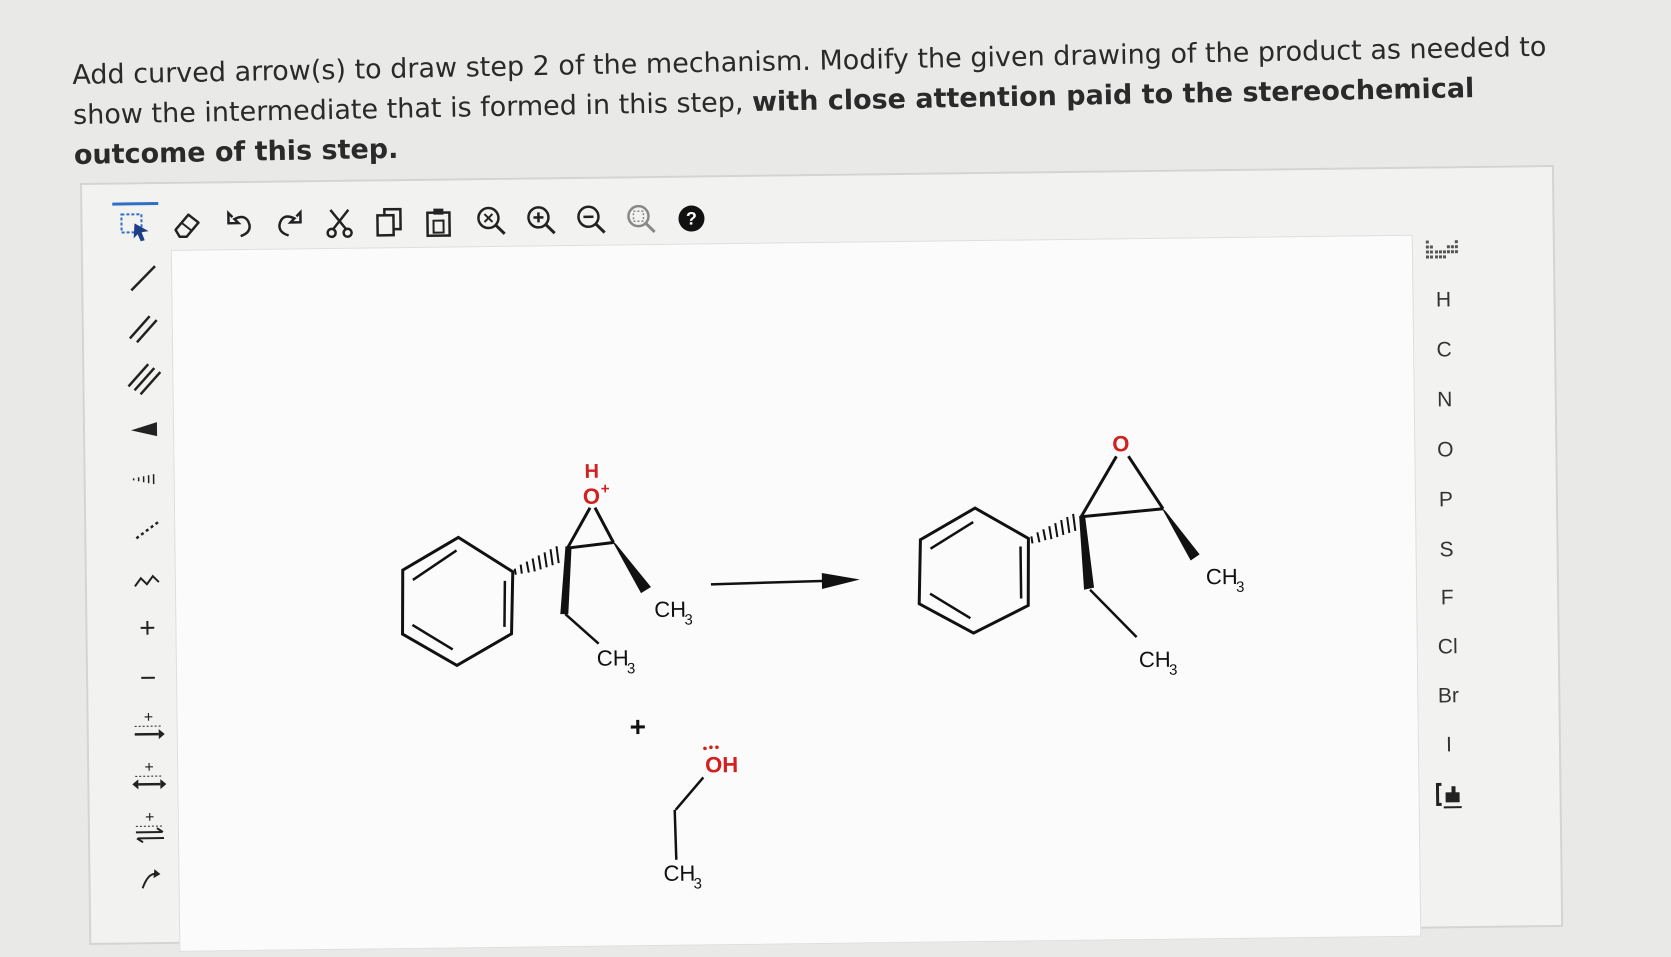 This screenshot has width=1671, height=957. I want to click on zoom-in-icon, so click(541, 220).